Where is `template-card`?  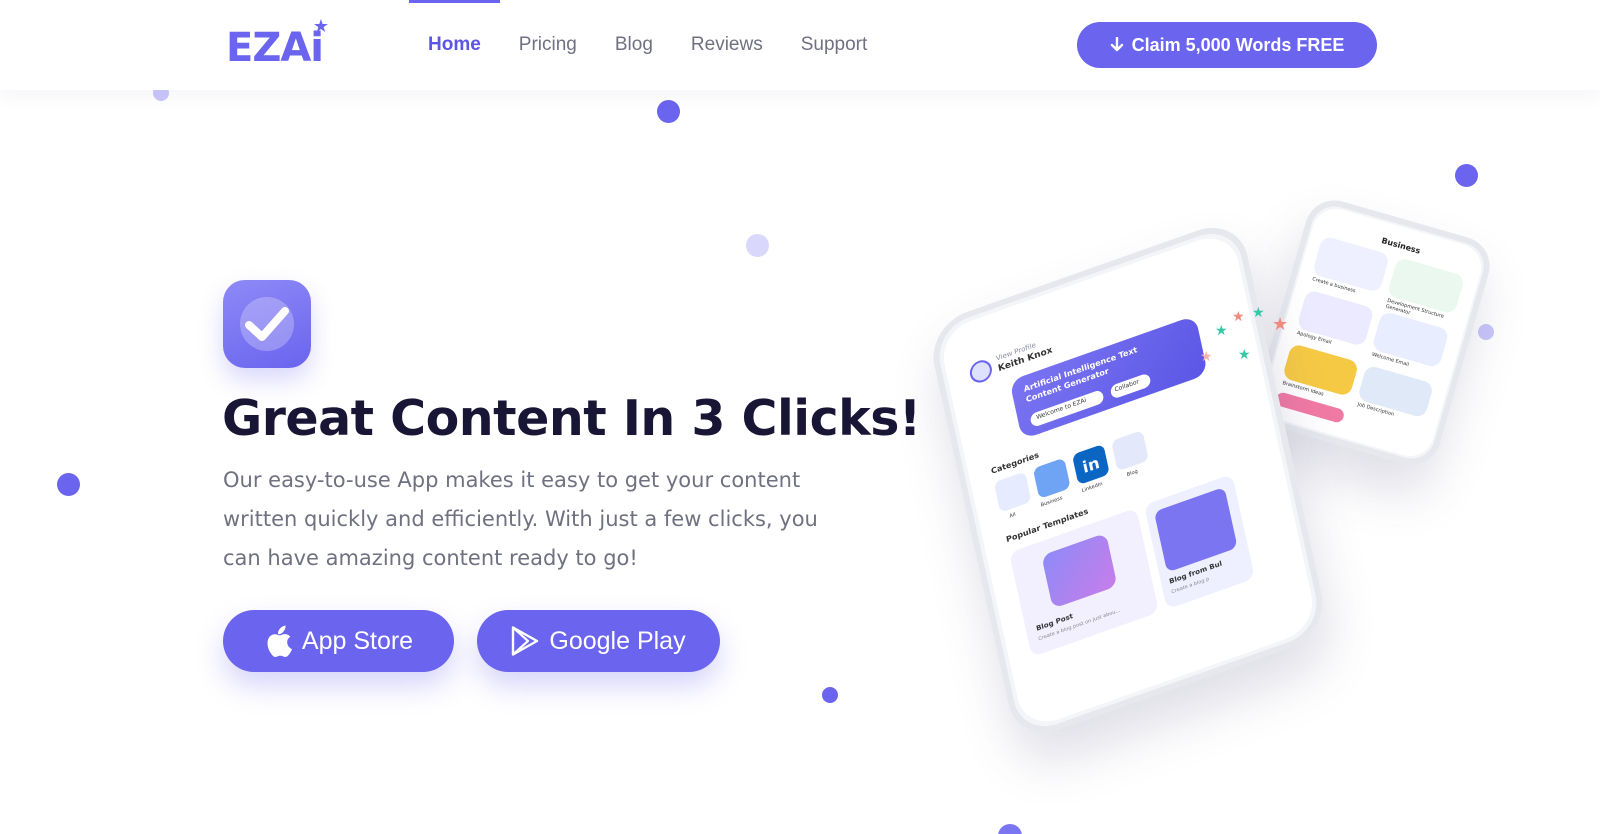 template-card is located at coordinates (1310, 407).